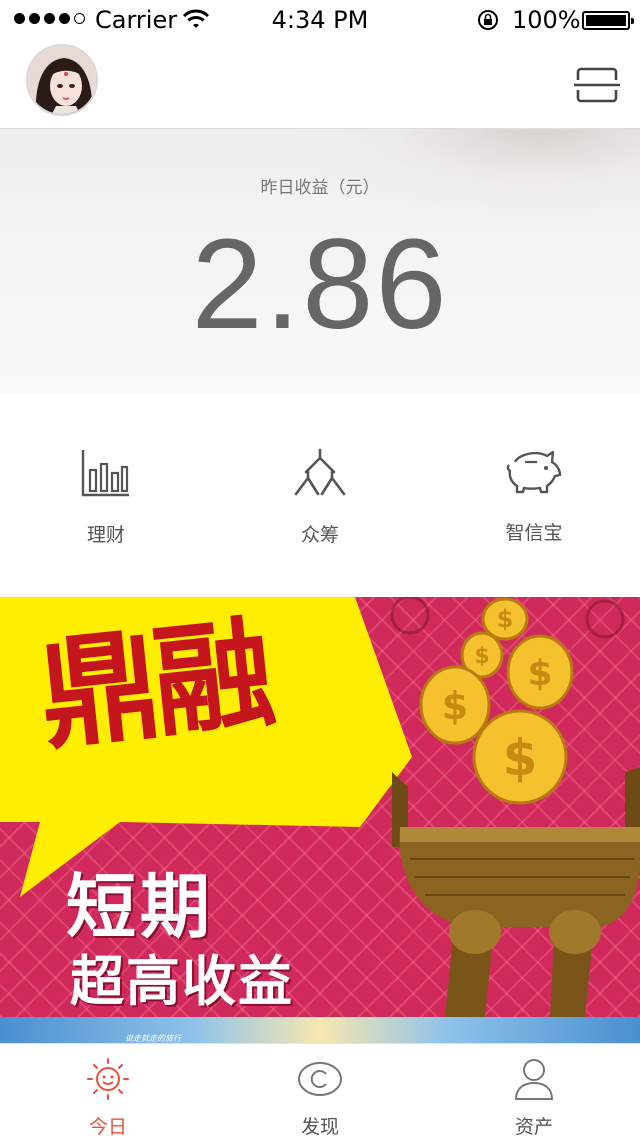 This screenshot has height=1136, width=640. Describe the element at coordinates (106, 497) in the screenshot. I see `menu-item-finance: 理财` at that location.